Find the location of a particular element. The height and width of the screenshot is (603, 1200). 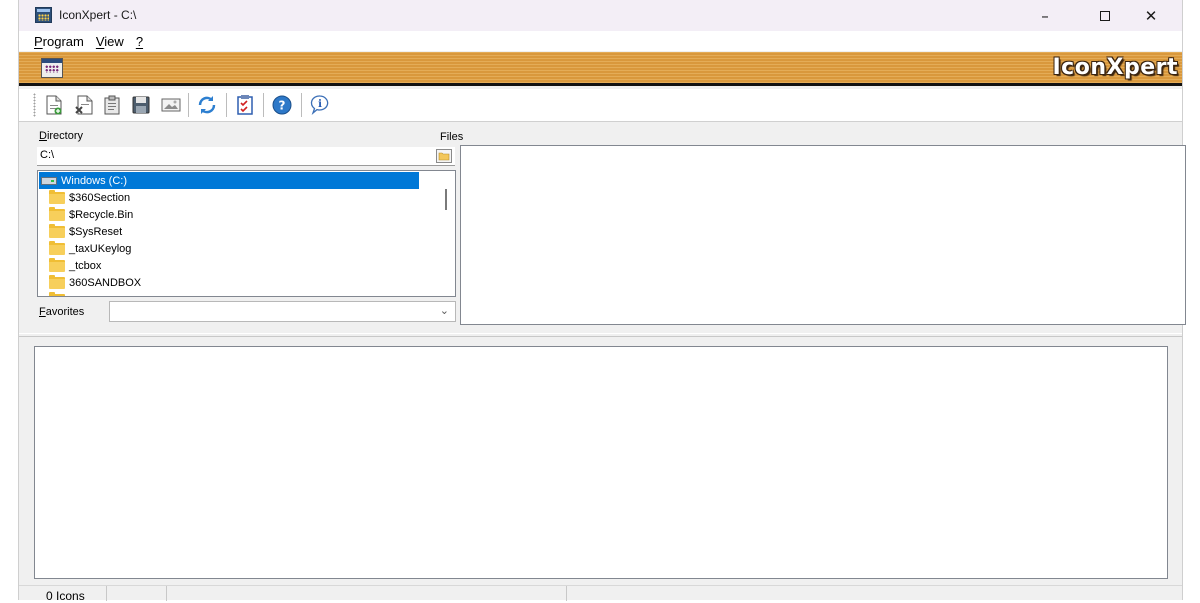

maximize-button is located at coordinates (1105, 15).